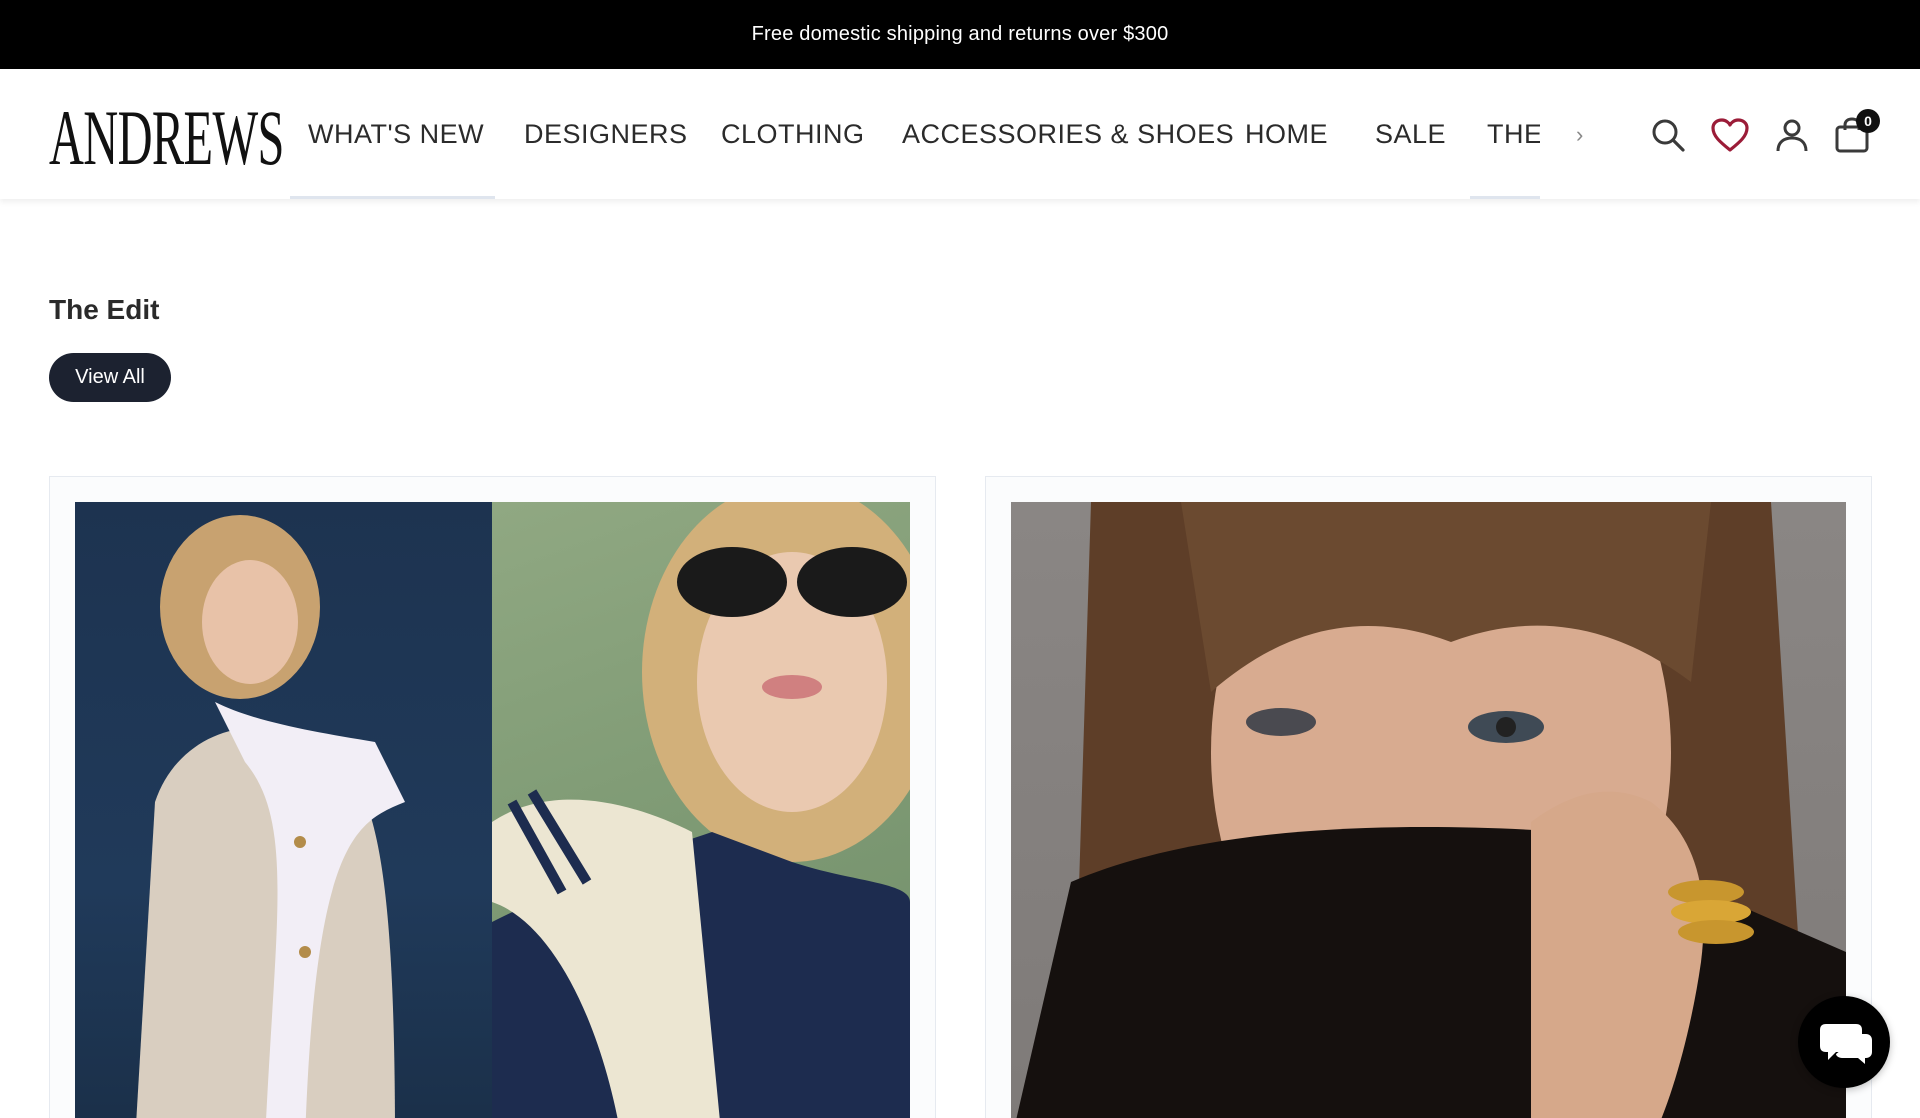  Describe the element at coordinates (606, 134) in the screenshot. I see `nav-item-designers: DESIGNERS` at that location.